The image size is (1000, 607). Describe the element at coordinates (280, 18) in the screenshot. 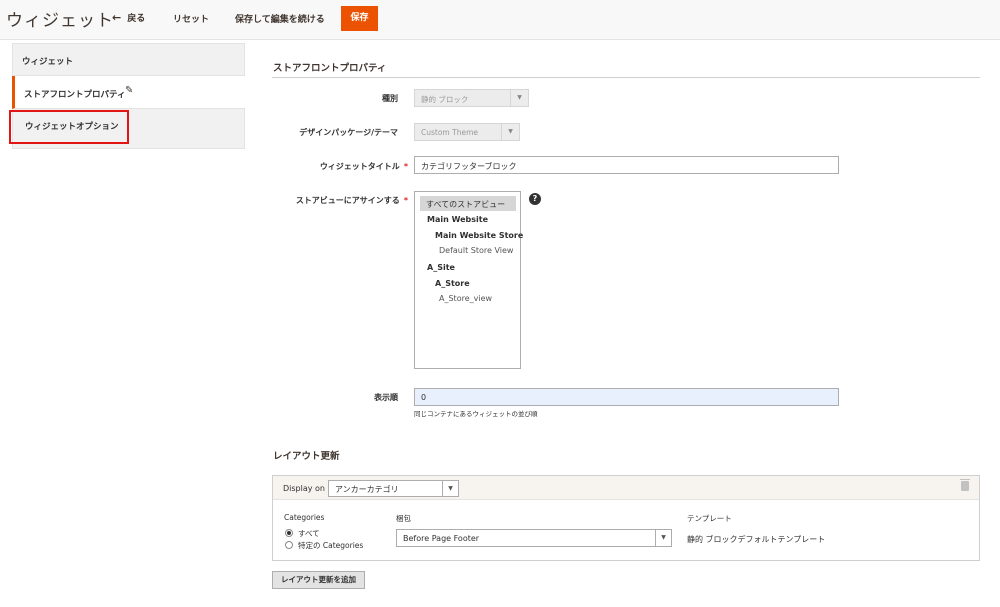

I see `save-and-continue-button: 保存して編集を続ける` at that location.